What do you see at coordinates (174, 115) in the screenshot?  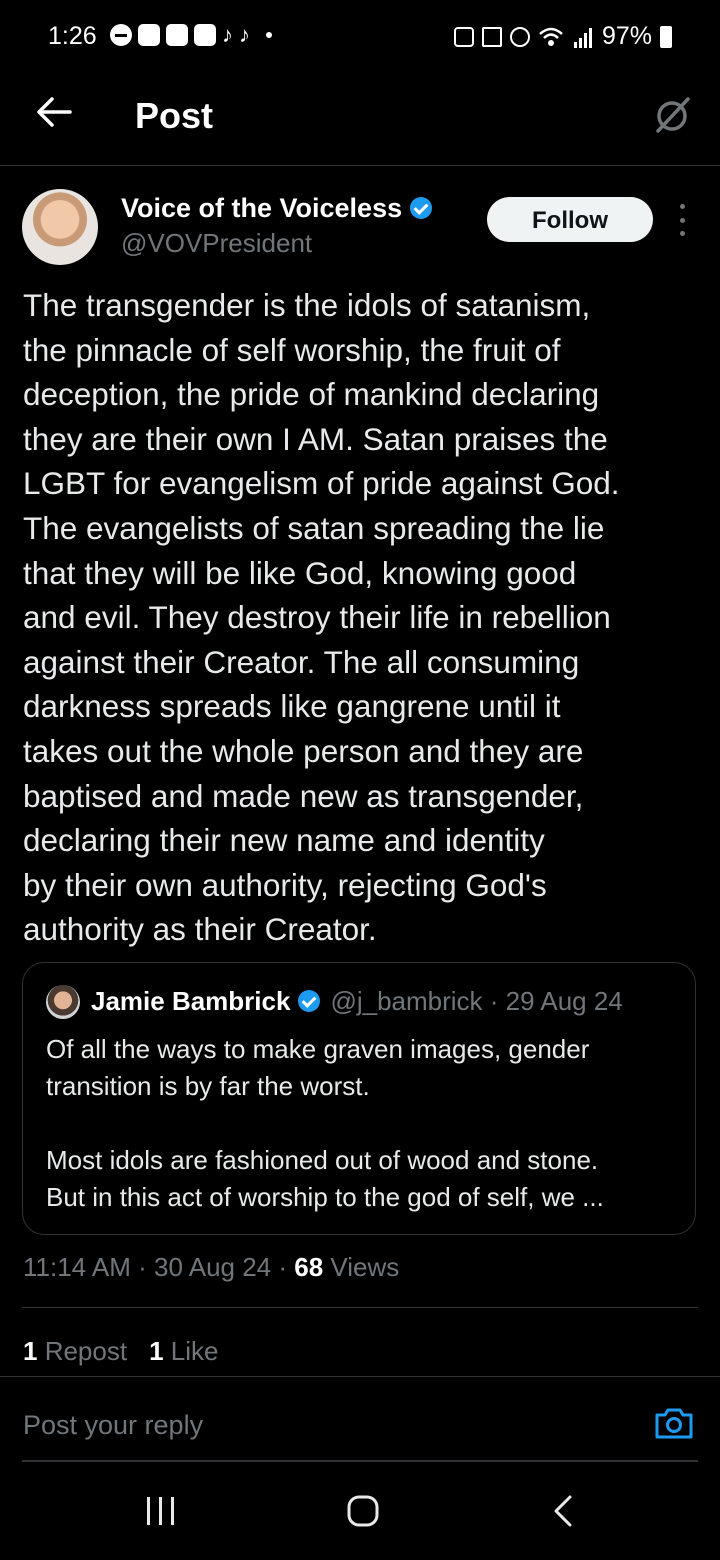 I see `page-title: Post` at bounding box center [174, 115].